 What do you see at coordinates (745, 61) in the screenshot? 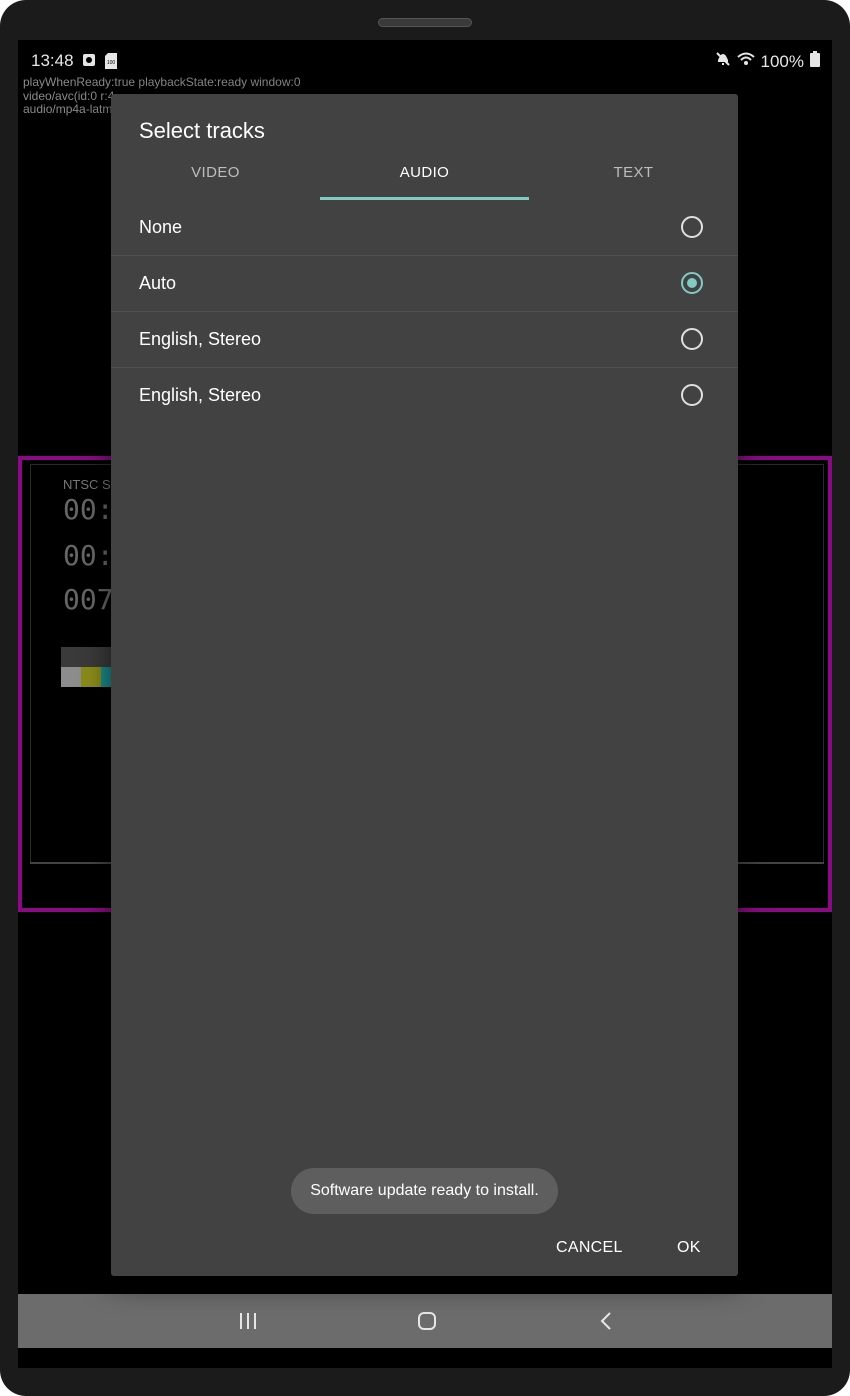
I see `wifi-icon` at bounding box center [745, 61].